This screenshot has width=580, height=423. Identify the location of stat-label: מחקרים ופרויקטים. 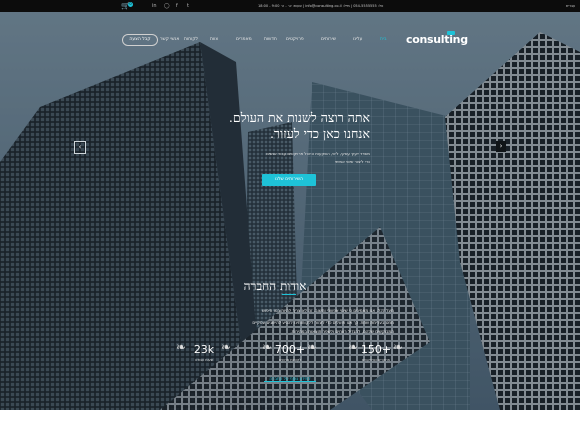
(376, 360).